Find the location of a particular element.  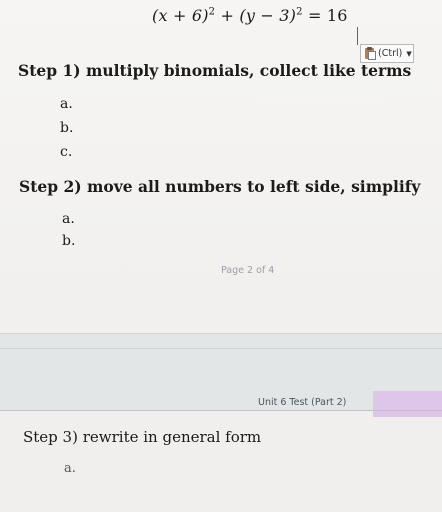

step-3-heading: Step 3) rewrite in general form is located at coordinates (142, 437).